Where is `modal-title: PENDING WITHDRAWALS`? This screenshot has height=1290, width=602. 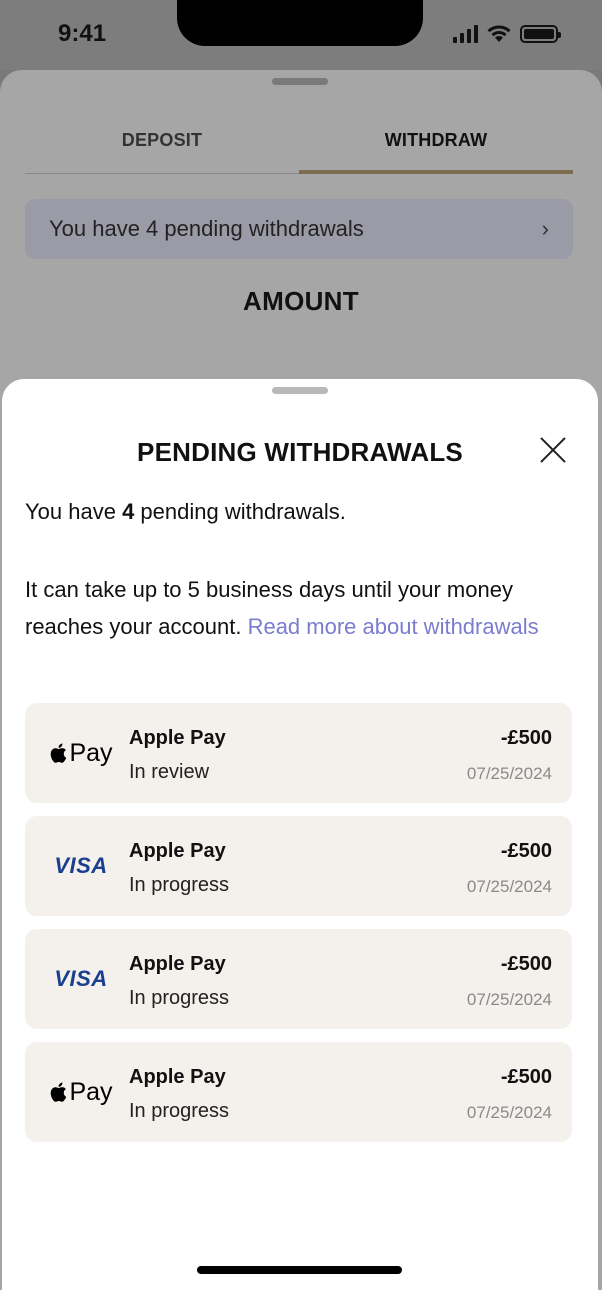
modal-title: PENDING WITHDRAWALS is located at coordinates (300, 452).